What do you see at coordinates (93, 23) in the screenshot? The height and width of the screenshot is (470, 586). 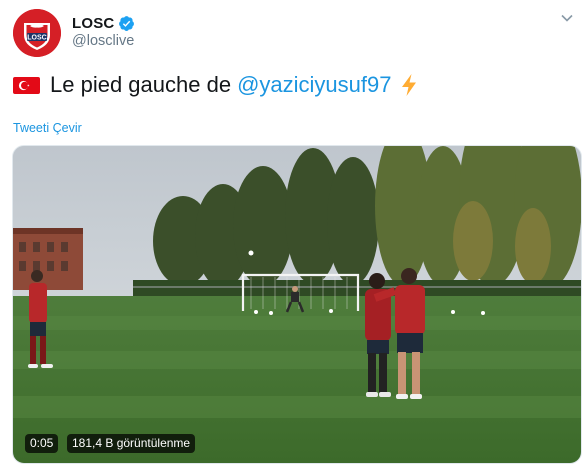 I see `author-display-name: LOSC` at bounding box center [93, 23].